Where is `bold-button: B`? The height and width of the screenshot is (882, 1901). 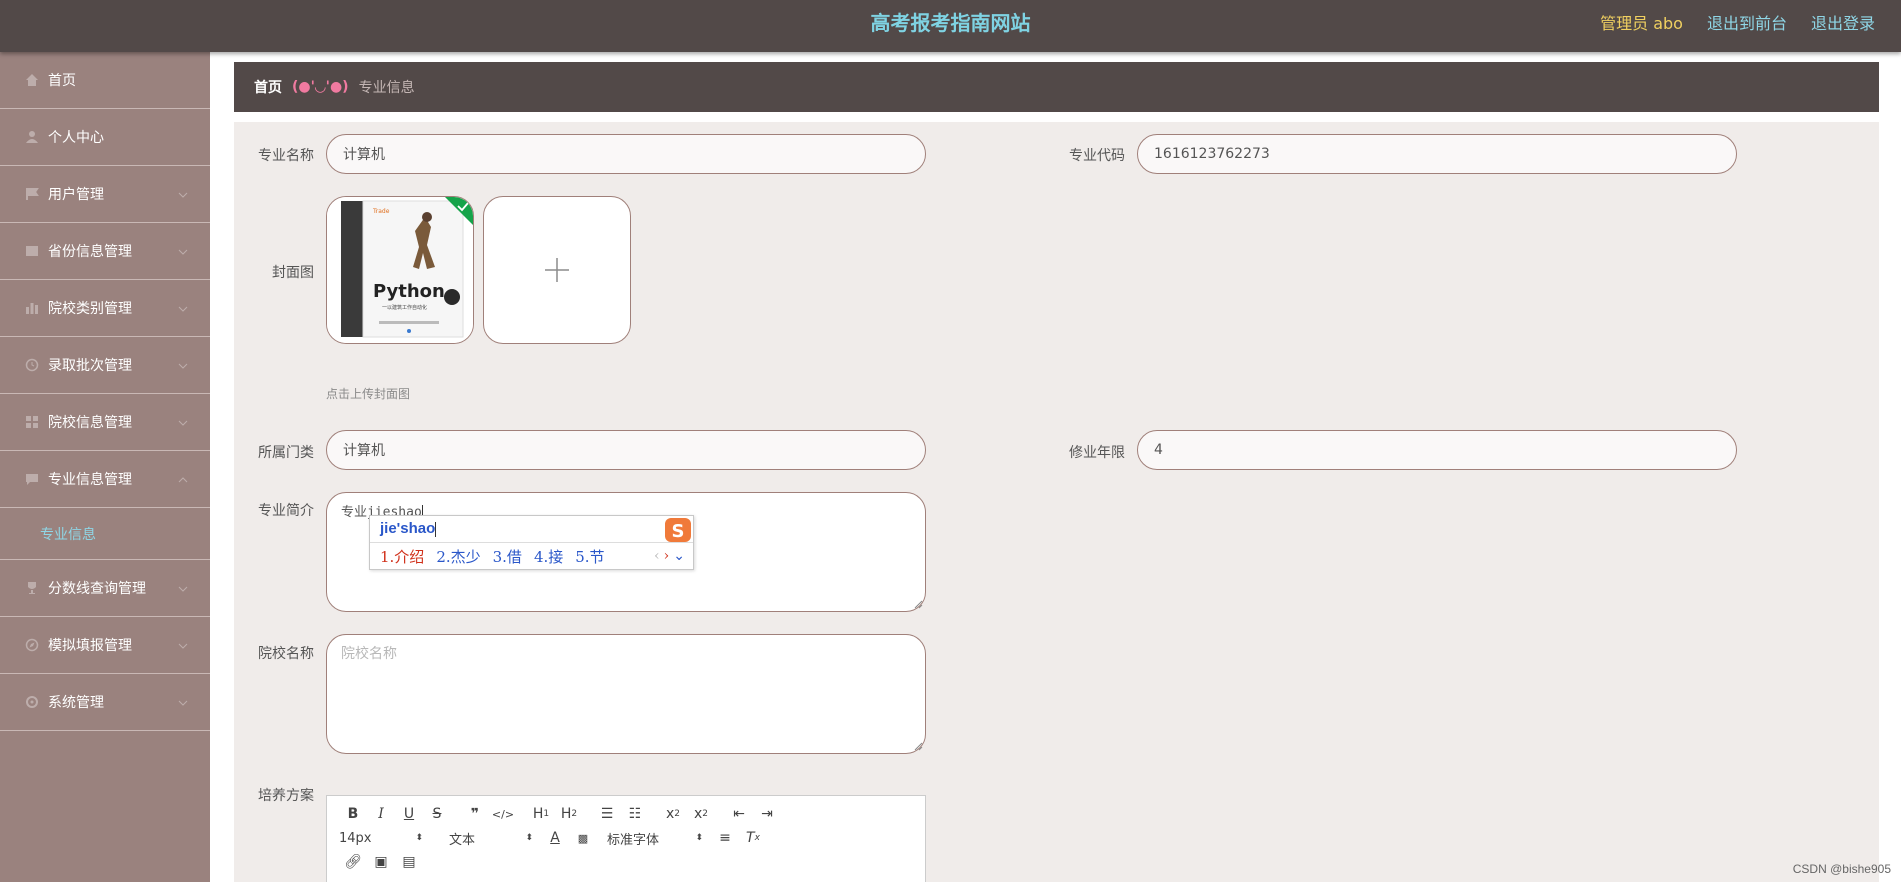
bold-button: B is located at coordinates (353, 814).